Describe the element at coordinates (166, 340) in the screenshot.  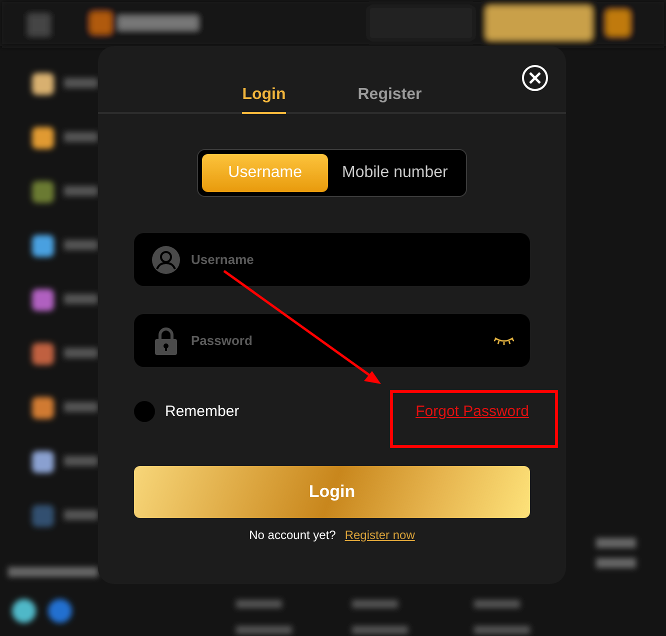
I see `lock-icon` at that location.